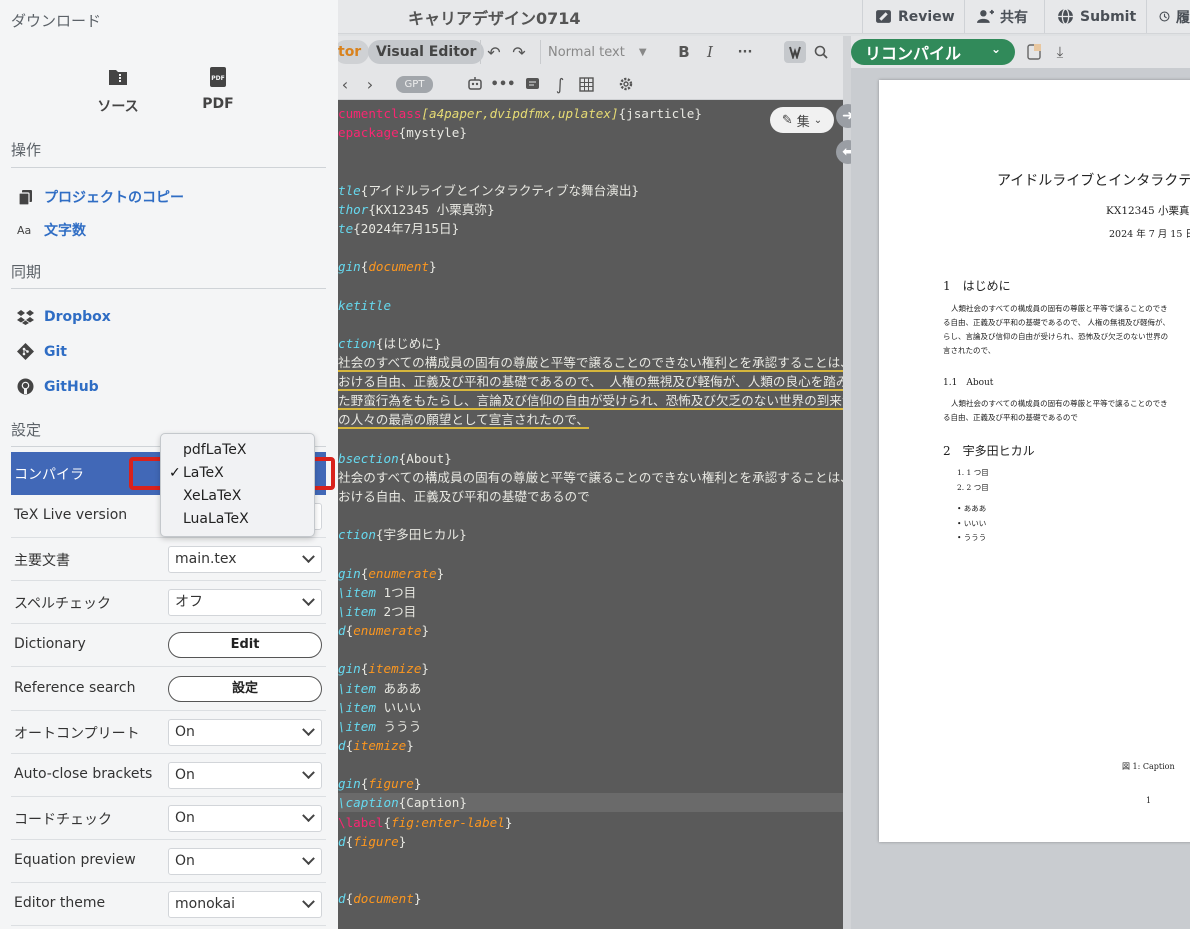  I want to click on table-icon, so click(586, 84).